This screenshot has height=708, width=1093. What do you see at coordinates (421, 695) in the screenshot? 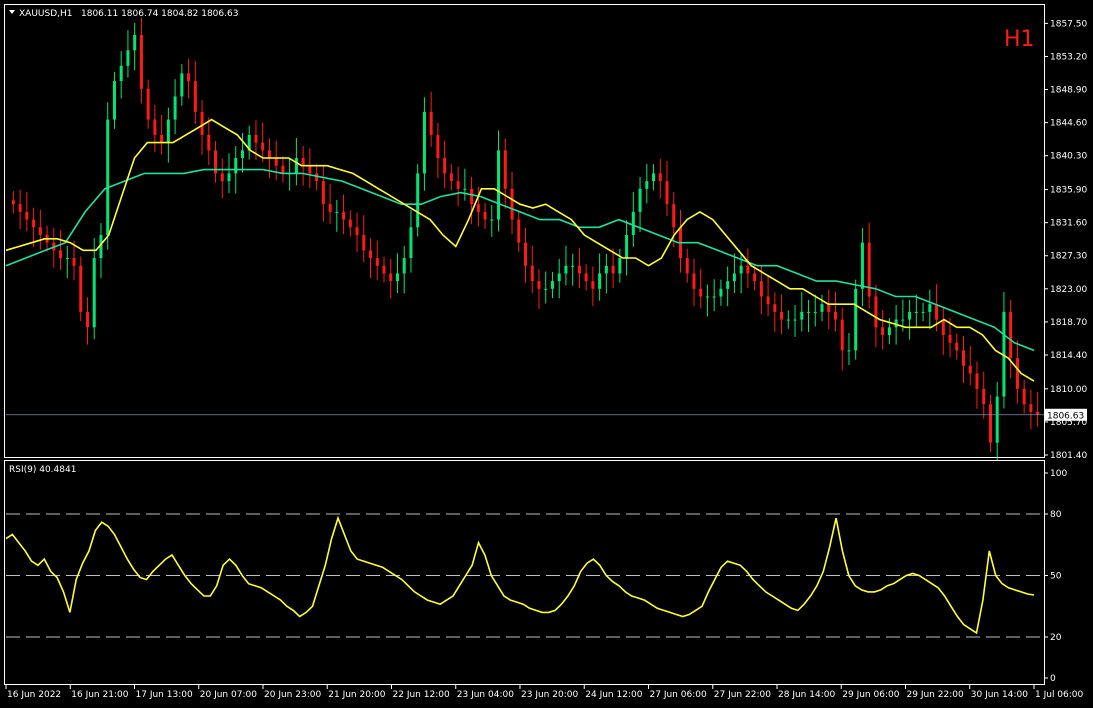
I see `time-tick-label: 22 Jun 12:00` at bounding box center [421, 695].